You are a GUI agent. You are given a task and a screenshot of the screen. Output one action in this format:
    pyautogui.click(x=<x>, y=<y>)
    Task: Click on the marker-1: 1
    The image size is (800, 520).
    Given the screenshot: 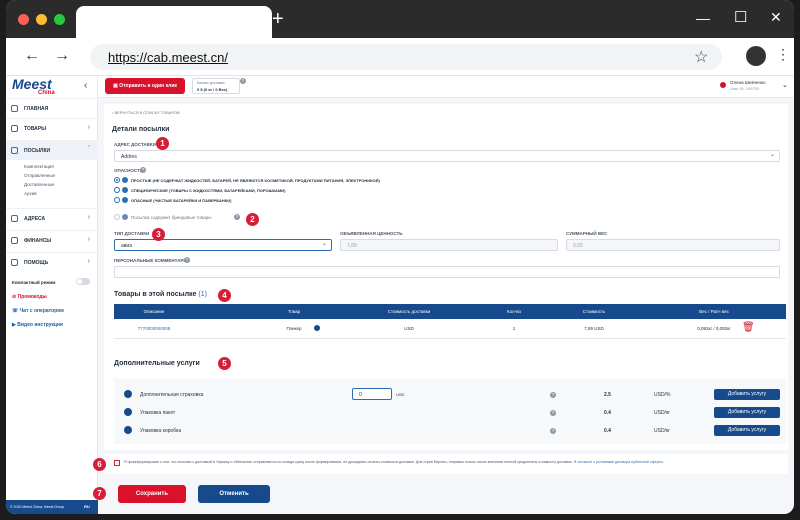 What is the action you would take?
    pyautogui.click(x=162, y=143)
    